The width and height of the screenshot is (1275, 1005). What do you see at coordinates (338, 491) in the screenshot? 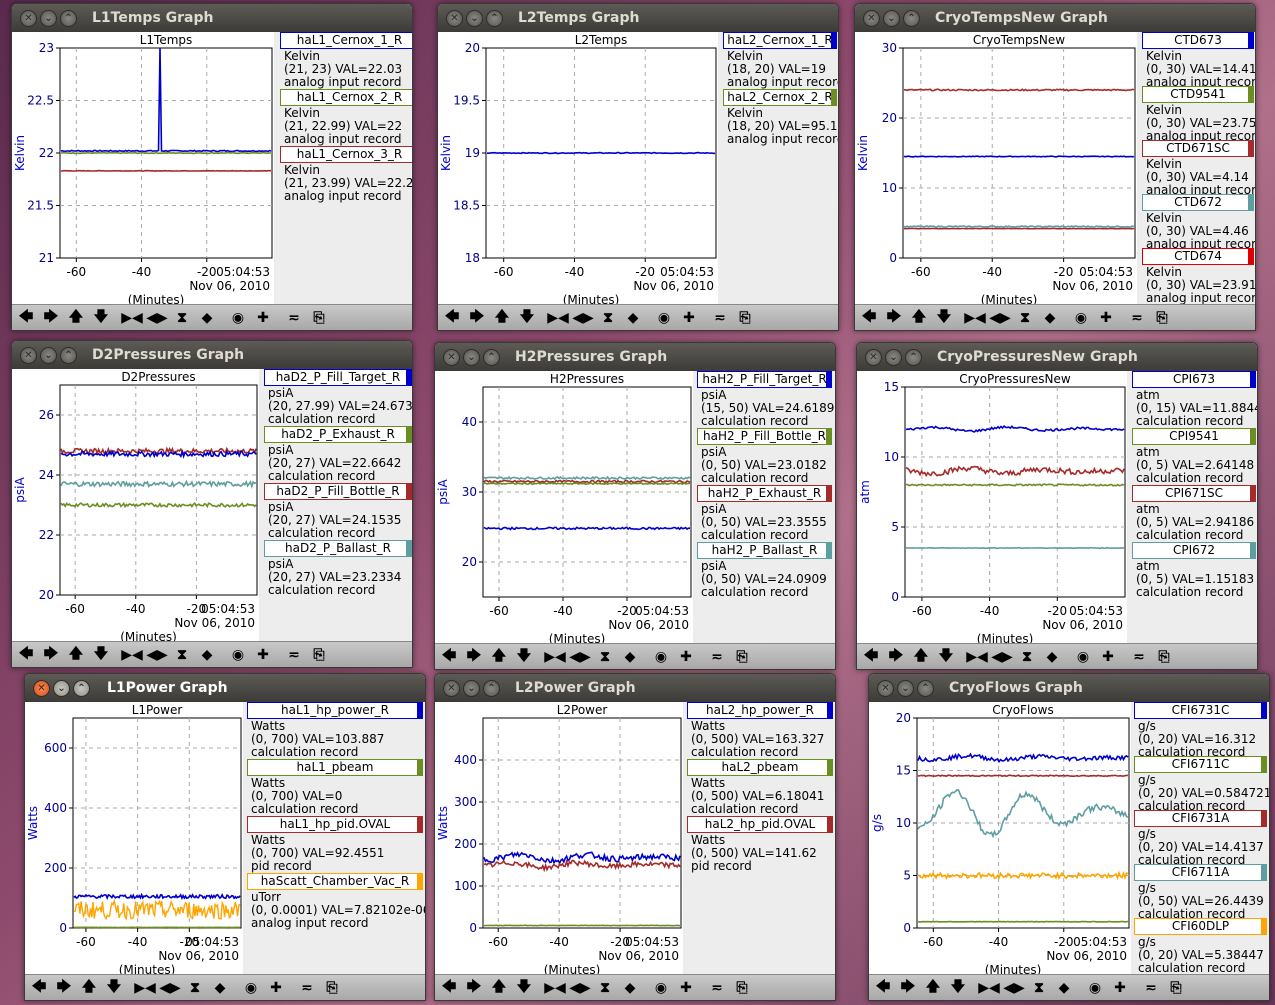
I see `legend-channel-name: haD2_P_Fill_Bottle_R` at bounding box center [338, 491].